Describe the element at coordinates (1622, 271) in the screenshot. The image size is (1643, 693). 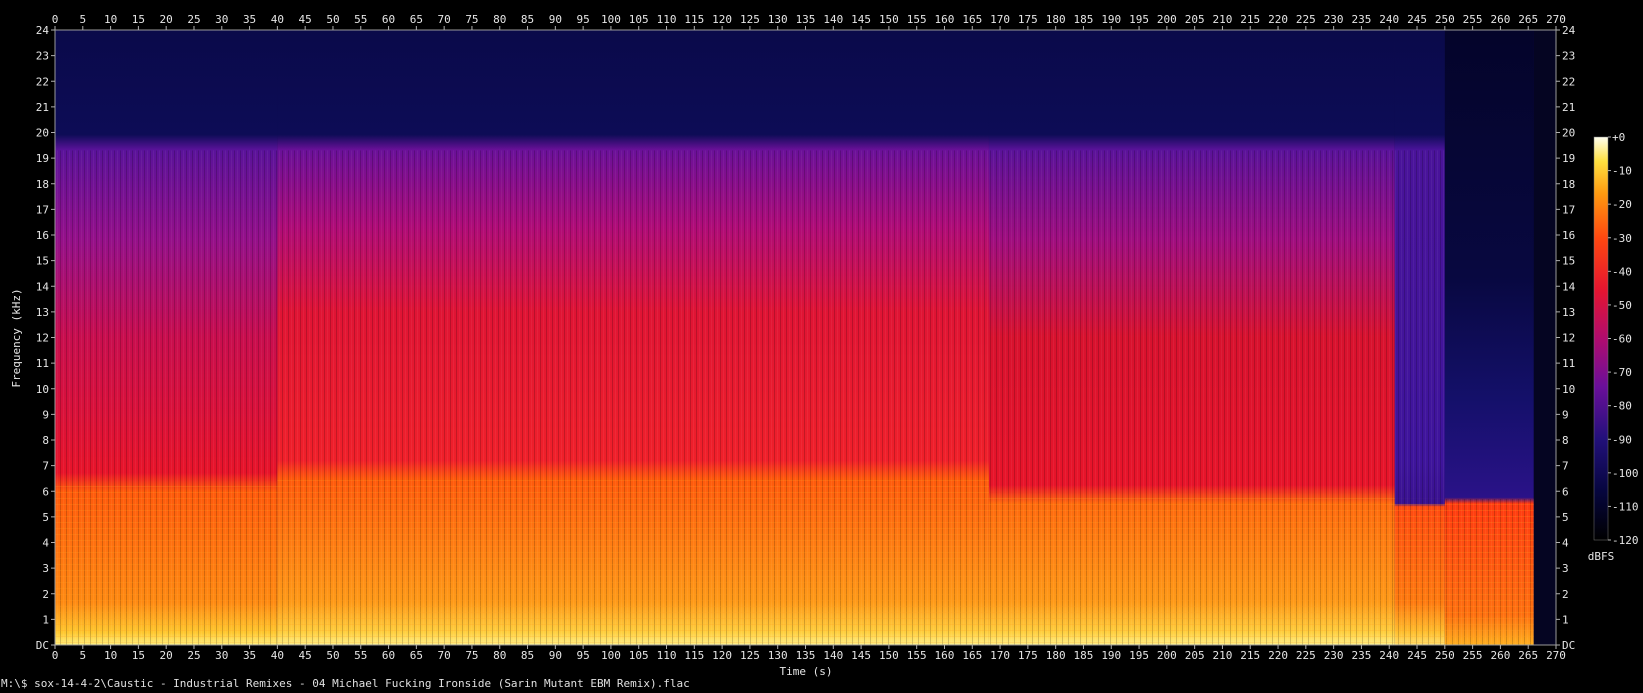
I see `colorbar-tick-label: -40` at that location.